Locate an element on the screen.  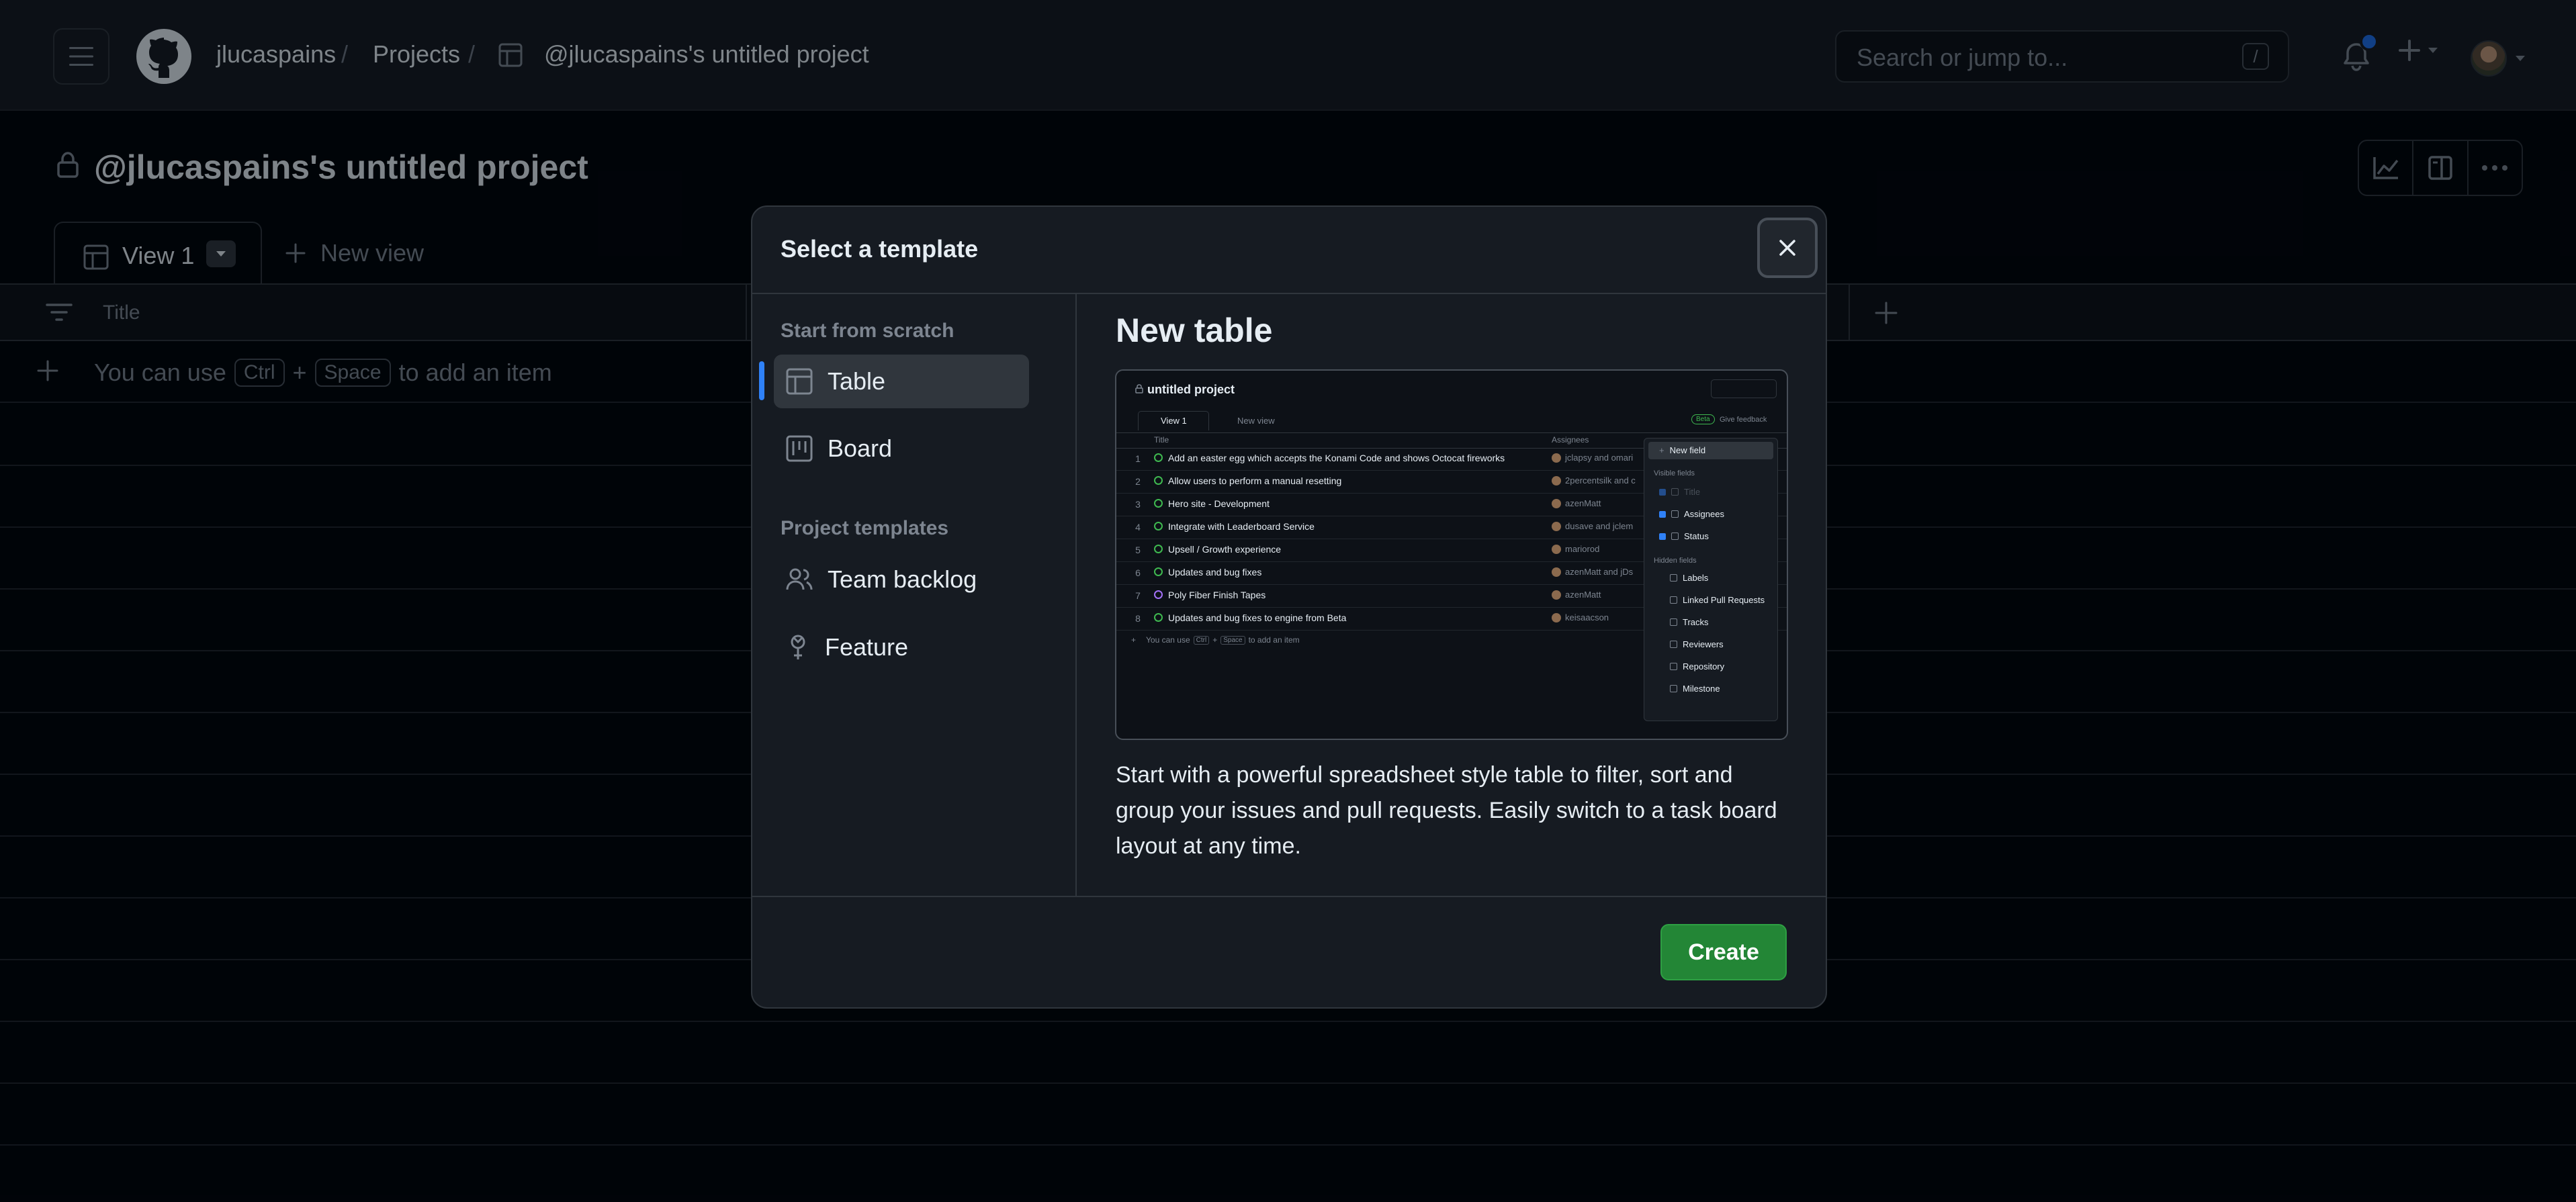
preview-title: New table is located at coordinates (1194, 330).